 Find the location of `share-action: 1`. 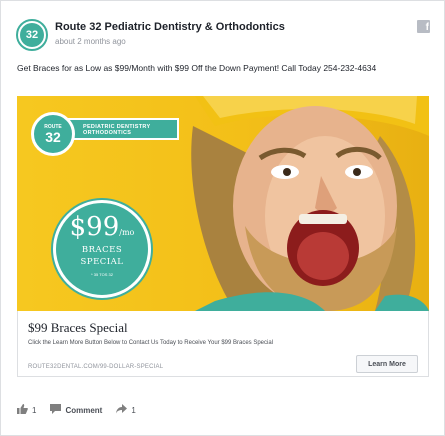

share-action: 1 is located at coordinates (126, 410).